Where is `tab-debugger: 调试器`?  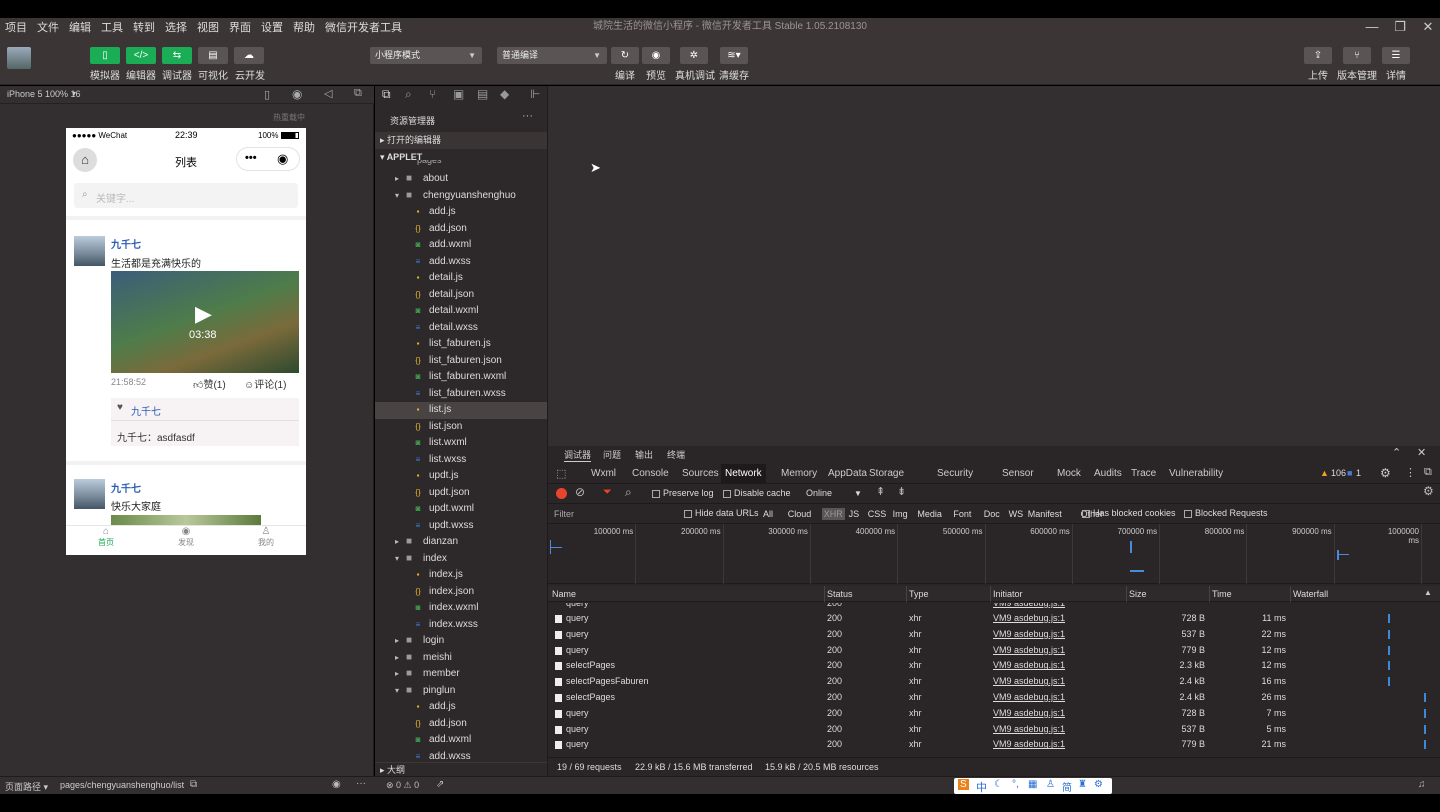
tab-debugger: 调试器 is located at coordinates (578, 455).